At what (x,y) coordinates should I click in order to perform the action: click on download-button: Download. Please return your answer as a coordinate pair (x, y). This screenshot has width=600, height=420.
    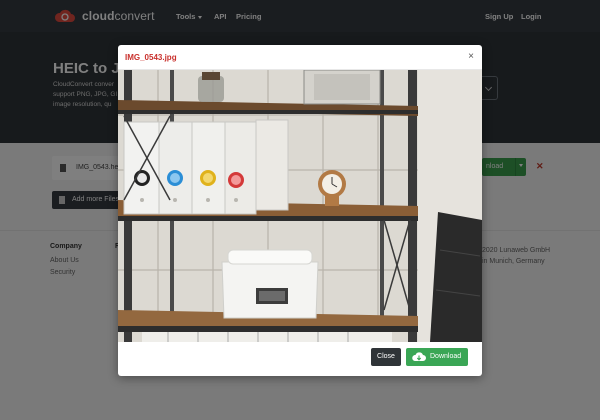
    Looking at the image, I should click on (437, 357).